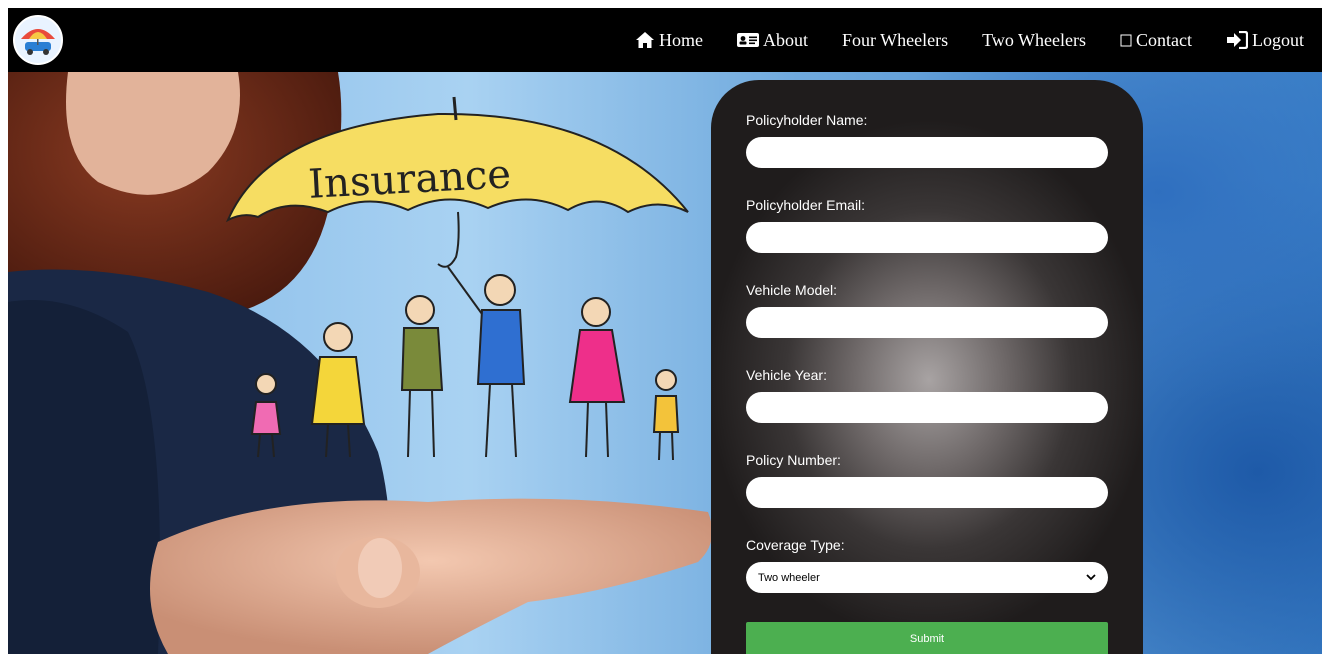 The image size is (1328, 654). Describe the element at coordinates (927, 322) in the screenshot. I see `vehicle-model-input` at that location.